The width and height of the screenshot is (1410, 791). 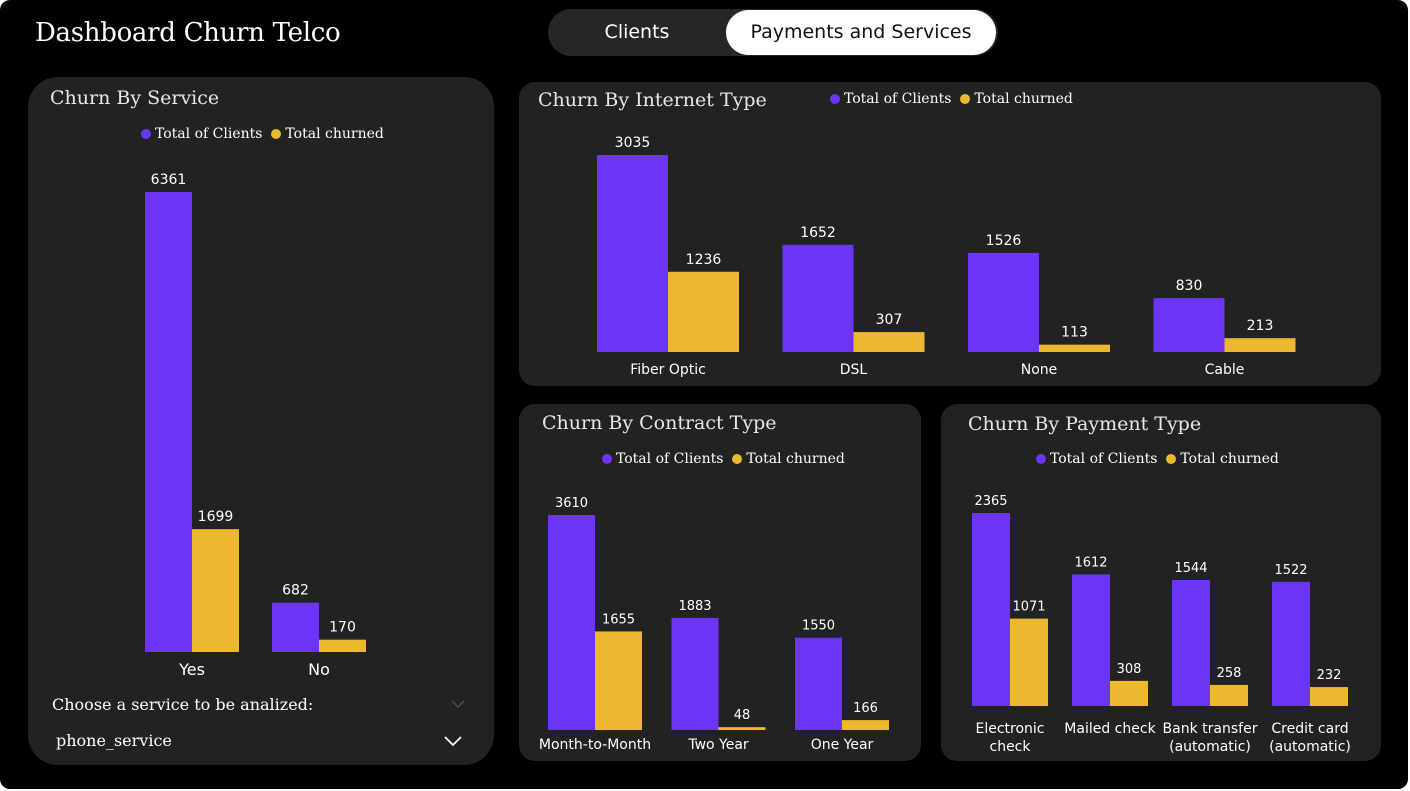 What do you see at coordinates (183, 704) in the screenshot?
I see `service-slicer-label: Choose a service to be analized:` at bounding box center [183, 704].